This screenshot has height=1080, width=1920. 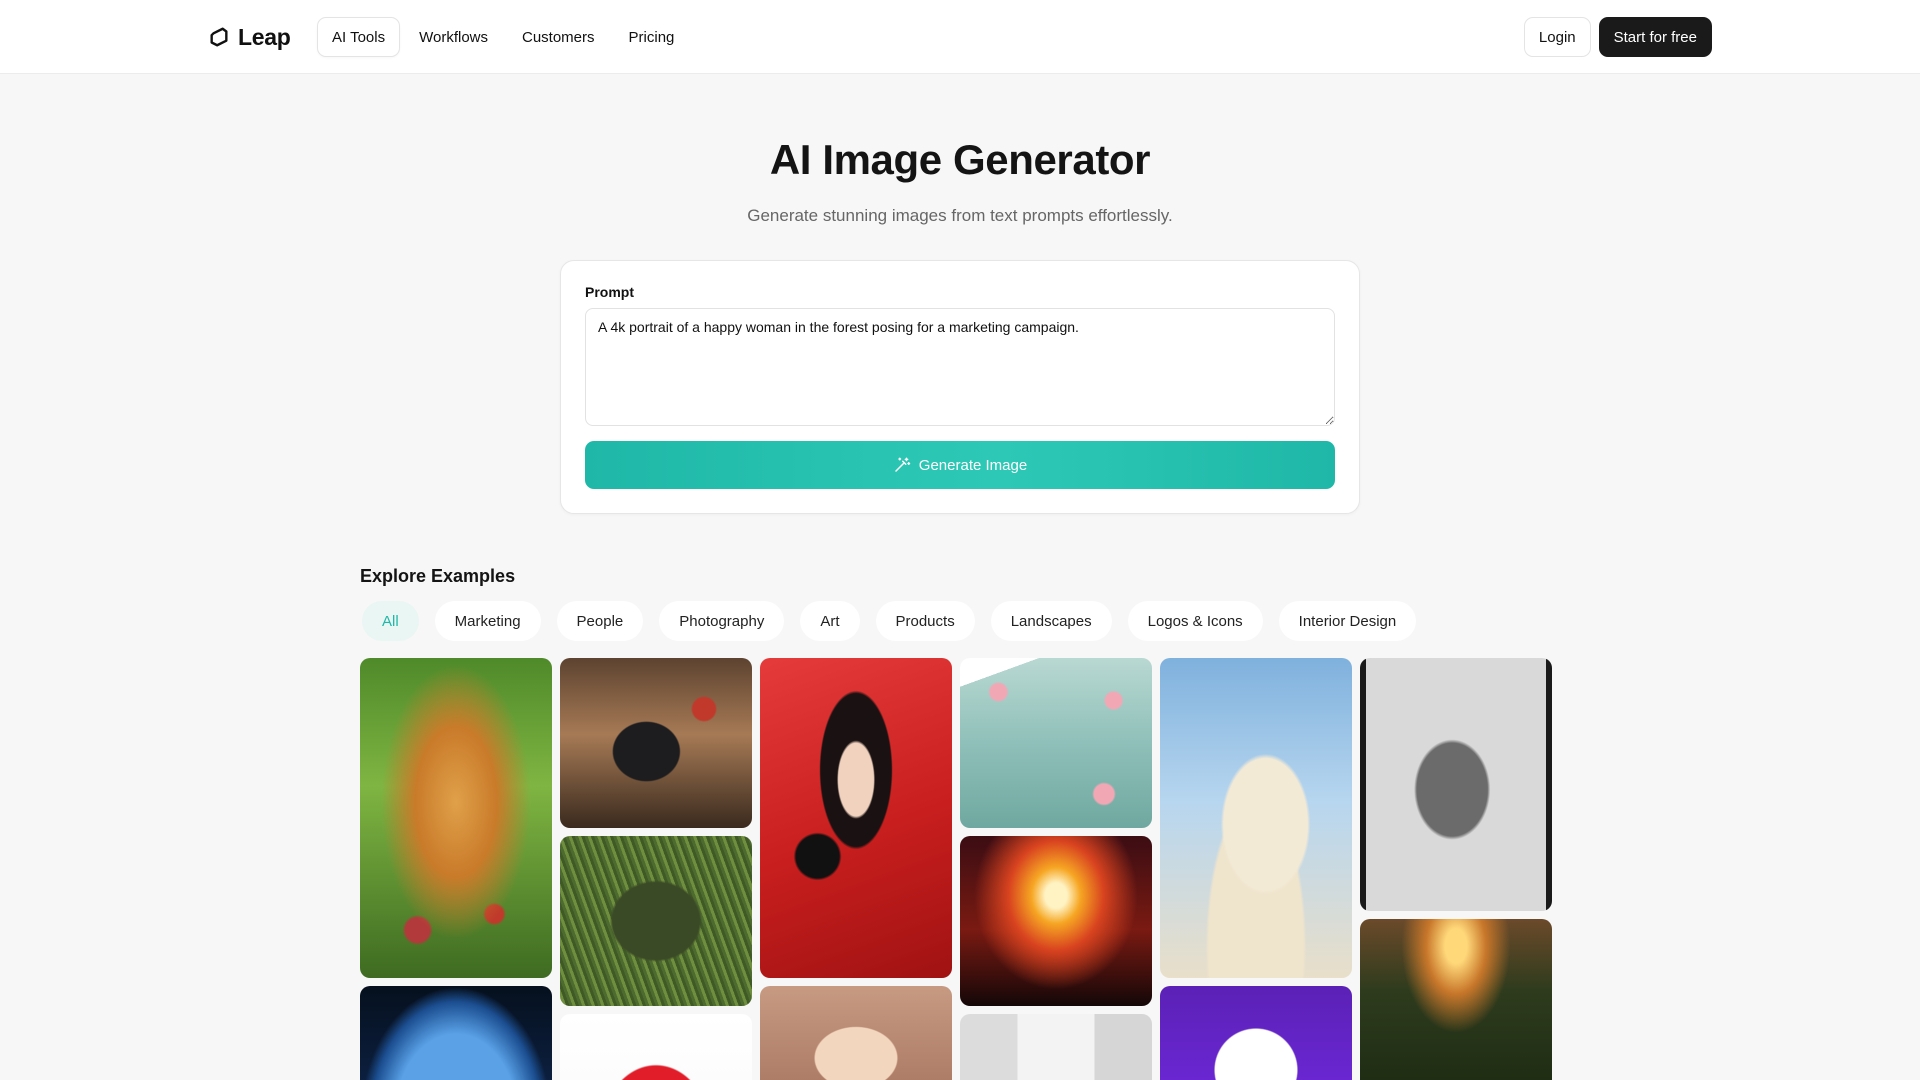 What do you see at coordinates (438, 576) in the screenshot?
I see `examples-heading: Explore Examples` at bounding box center [438, 576].